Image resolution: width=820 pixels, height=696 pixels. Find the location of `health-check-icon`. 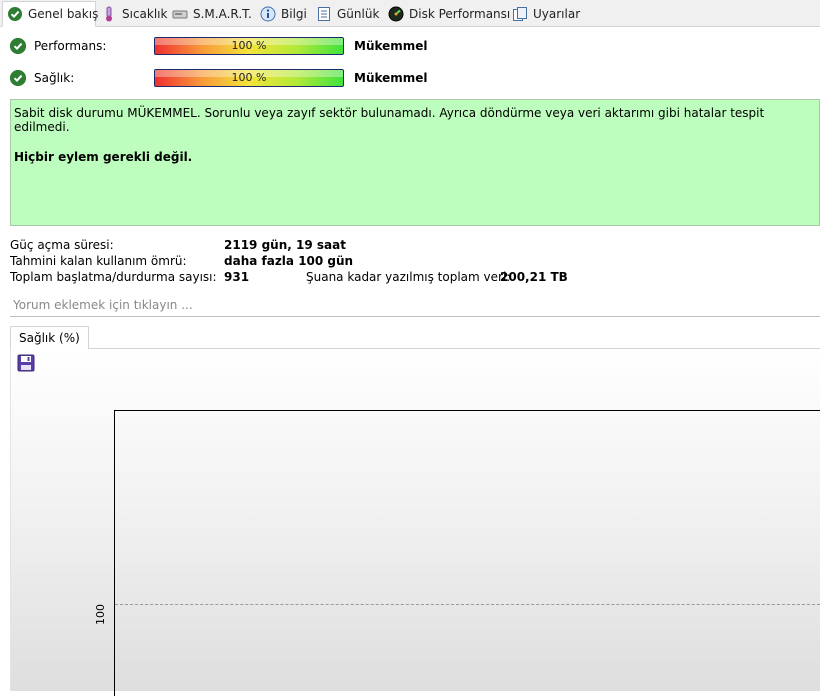

health-check-icon is located at coordinates (18, 78).